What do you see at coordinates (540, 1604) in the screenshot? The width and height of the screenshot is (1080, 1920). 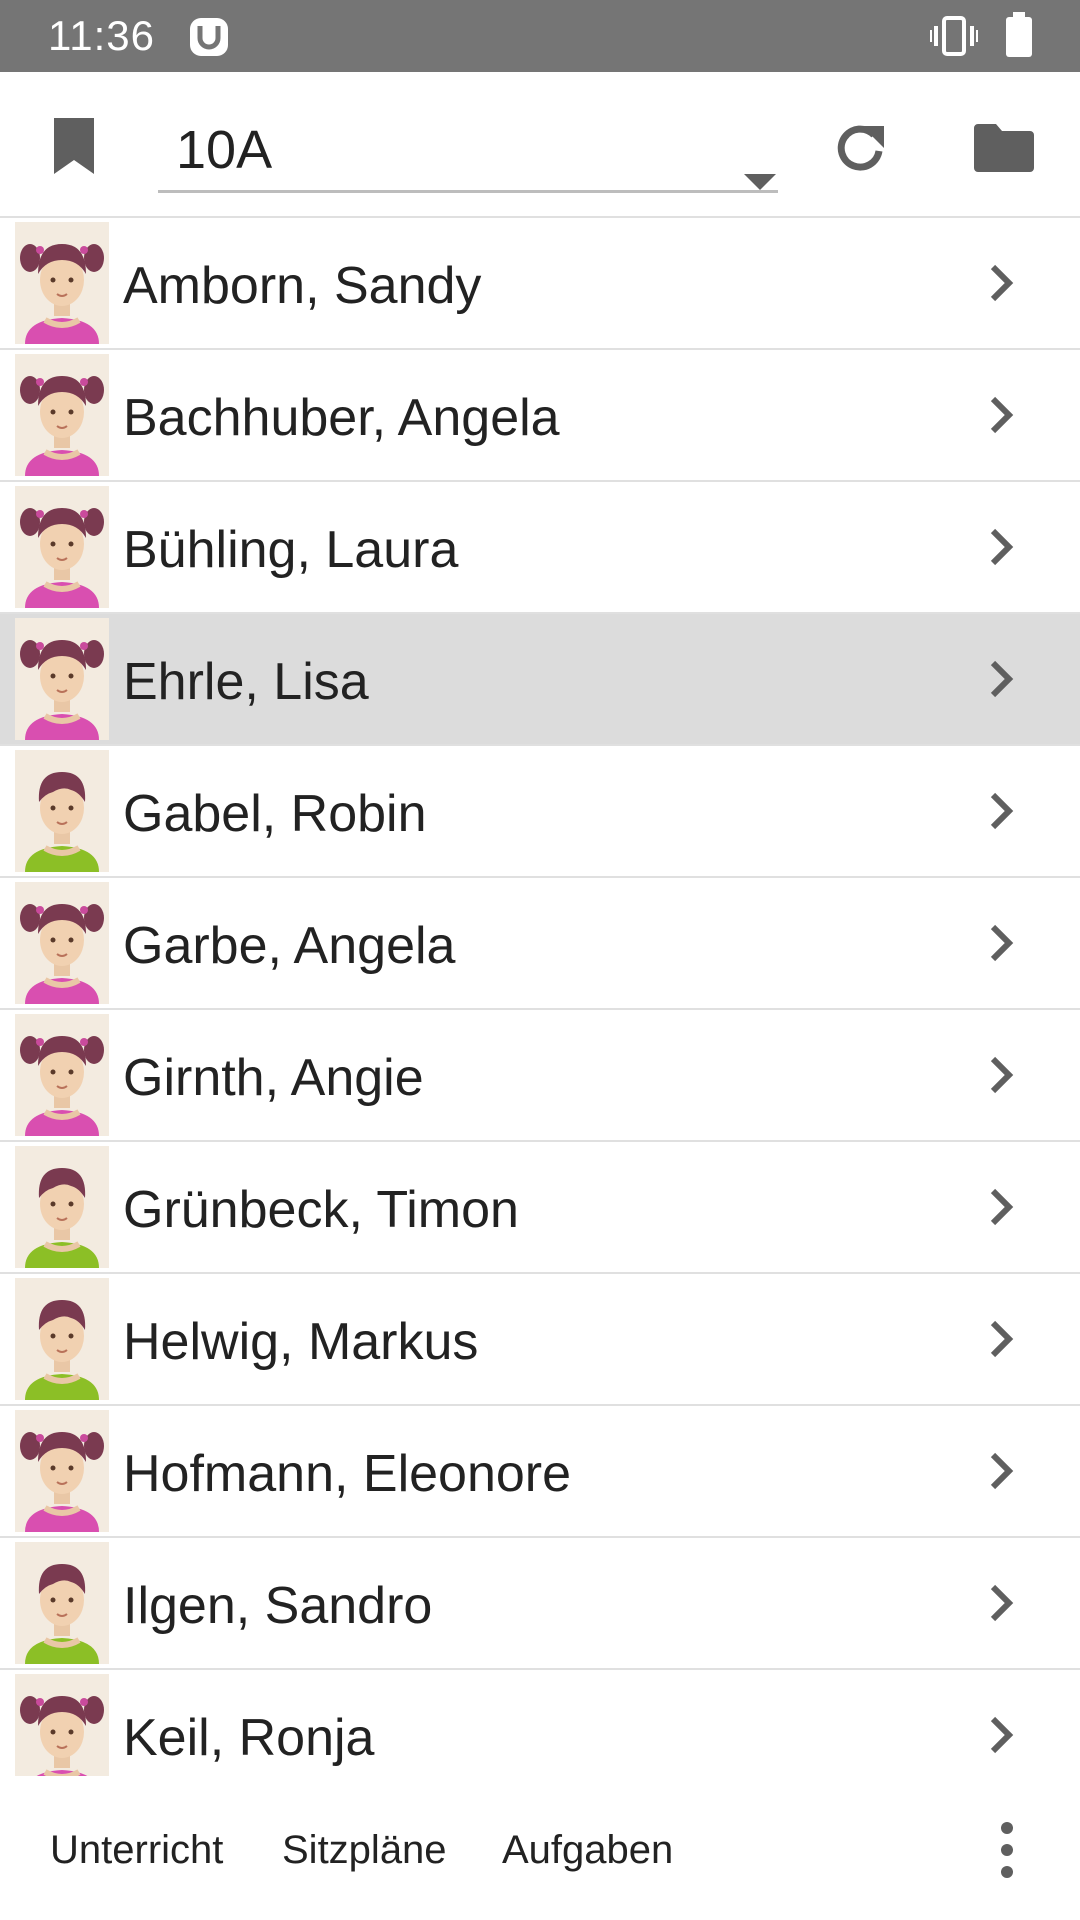 I see `student-row: Ilgen, Sandro` at bounding box center [540, 1604].